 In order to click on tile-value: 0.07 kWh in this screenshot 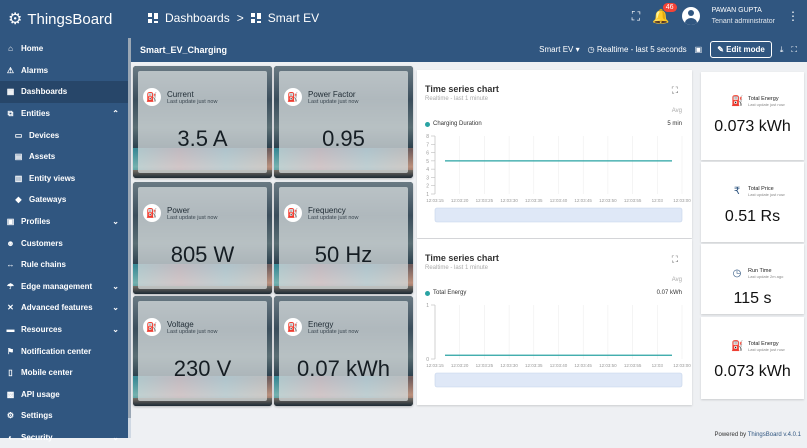, I will do `click(343, 369)`.